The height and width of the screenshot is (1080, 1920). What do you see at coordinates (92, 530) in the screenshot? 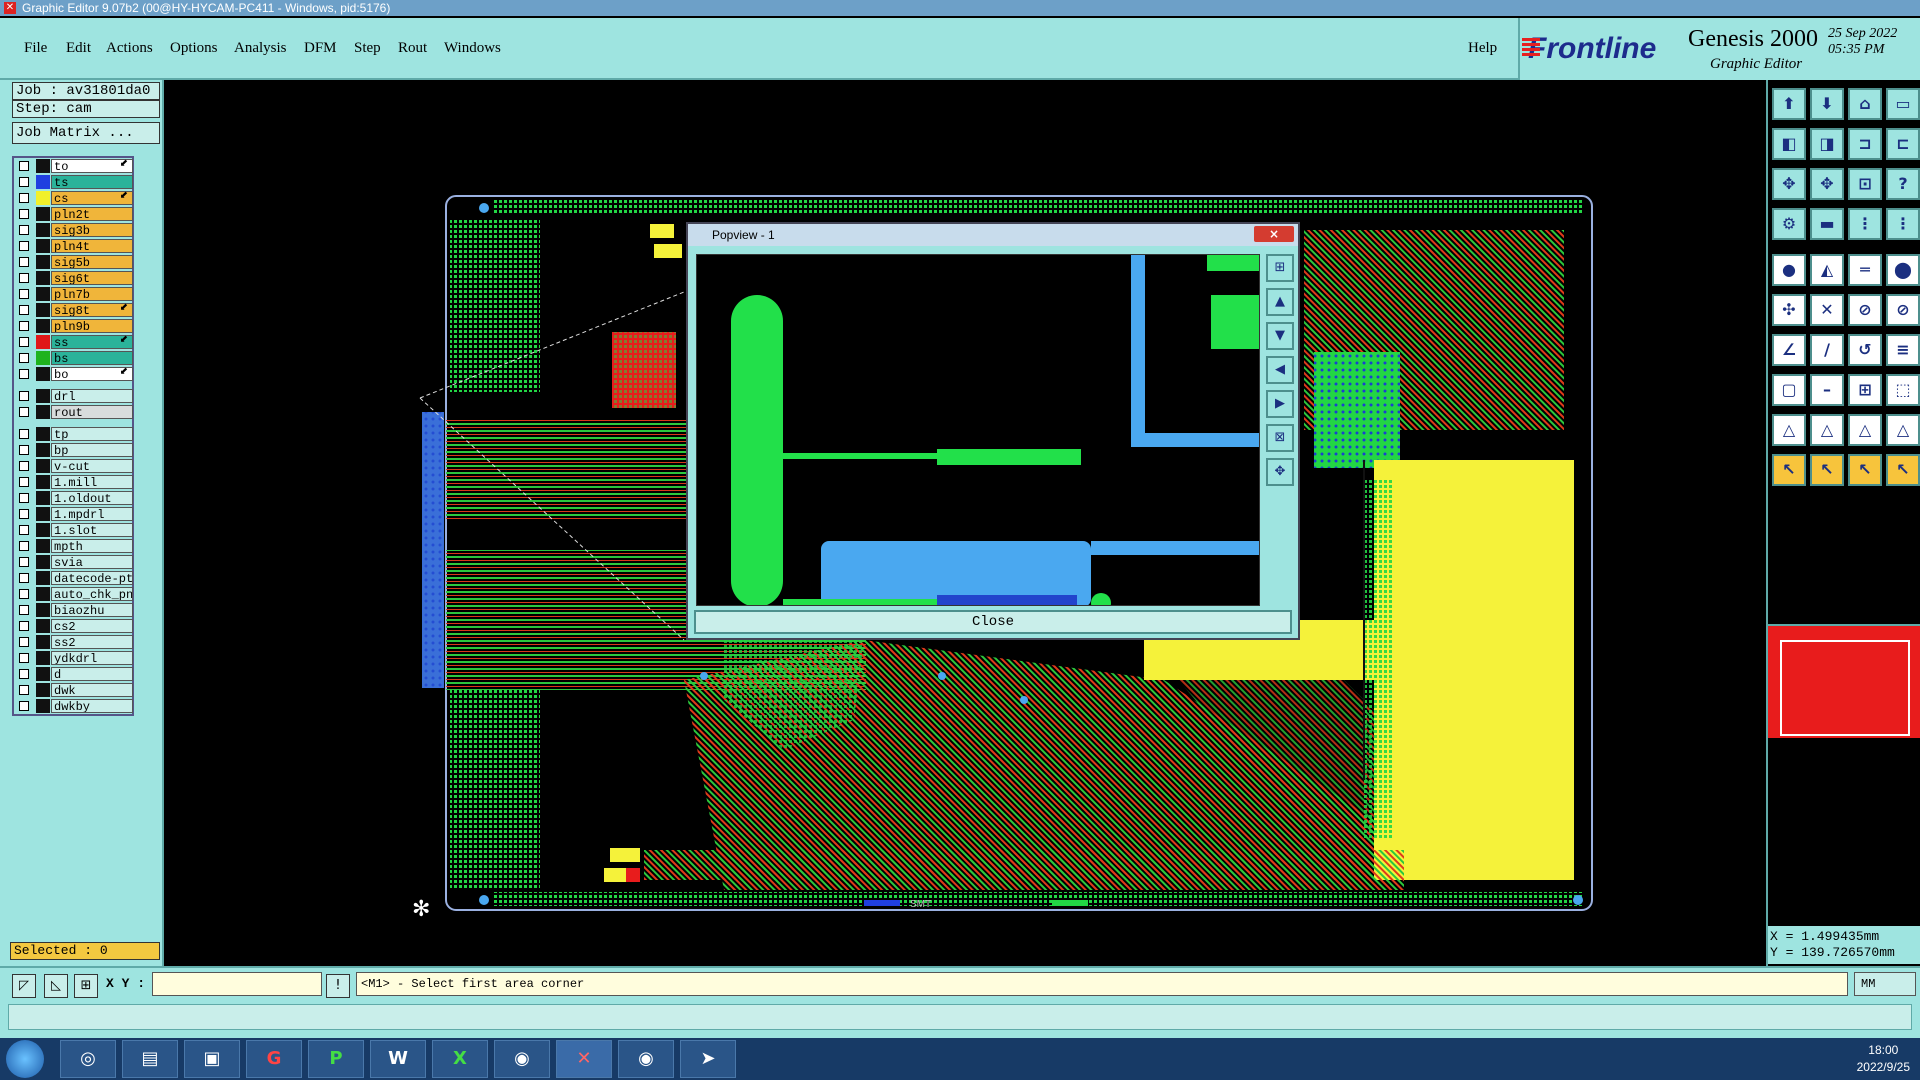
I see `layer-name: 1.slot` at bounding box center [92, 530].